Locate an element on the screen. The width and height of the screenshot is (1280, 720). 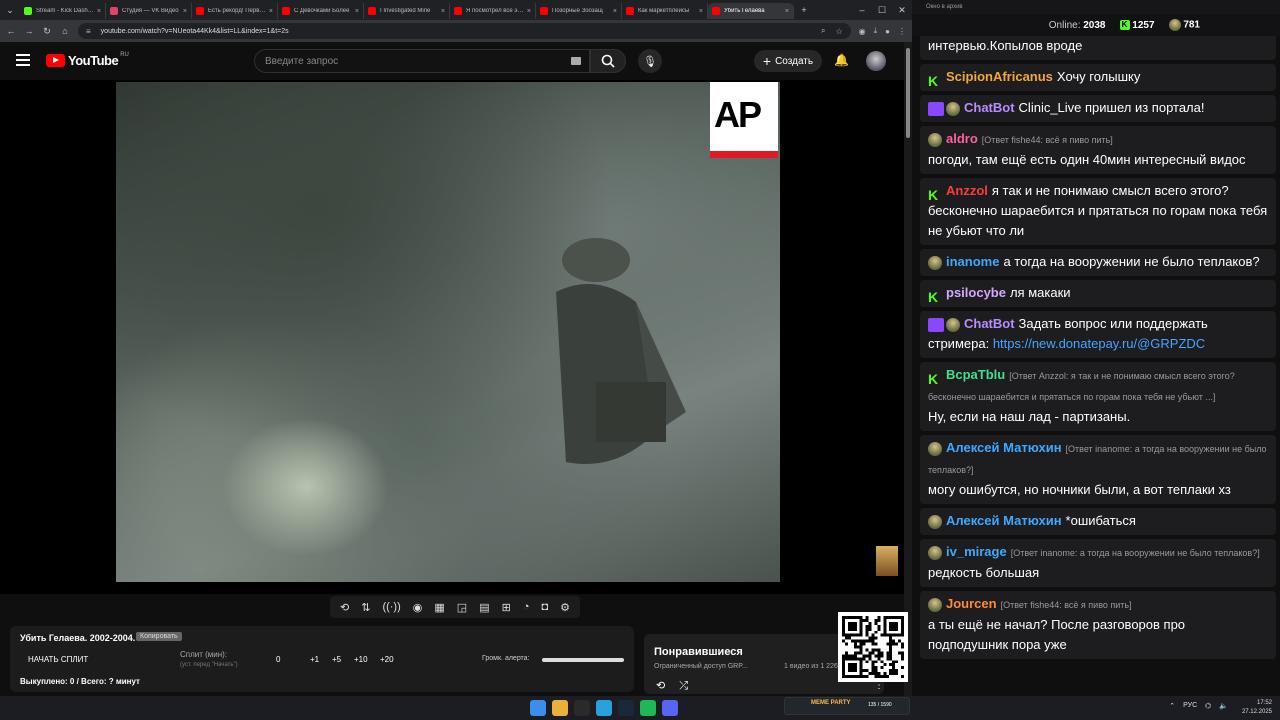
eye-icon: ◉ is located at coordinates (418, 607).